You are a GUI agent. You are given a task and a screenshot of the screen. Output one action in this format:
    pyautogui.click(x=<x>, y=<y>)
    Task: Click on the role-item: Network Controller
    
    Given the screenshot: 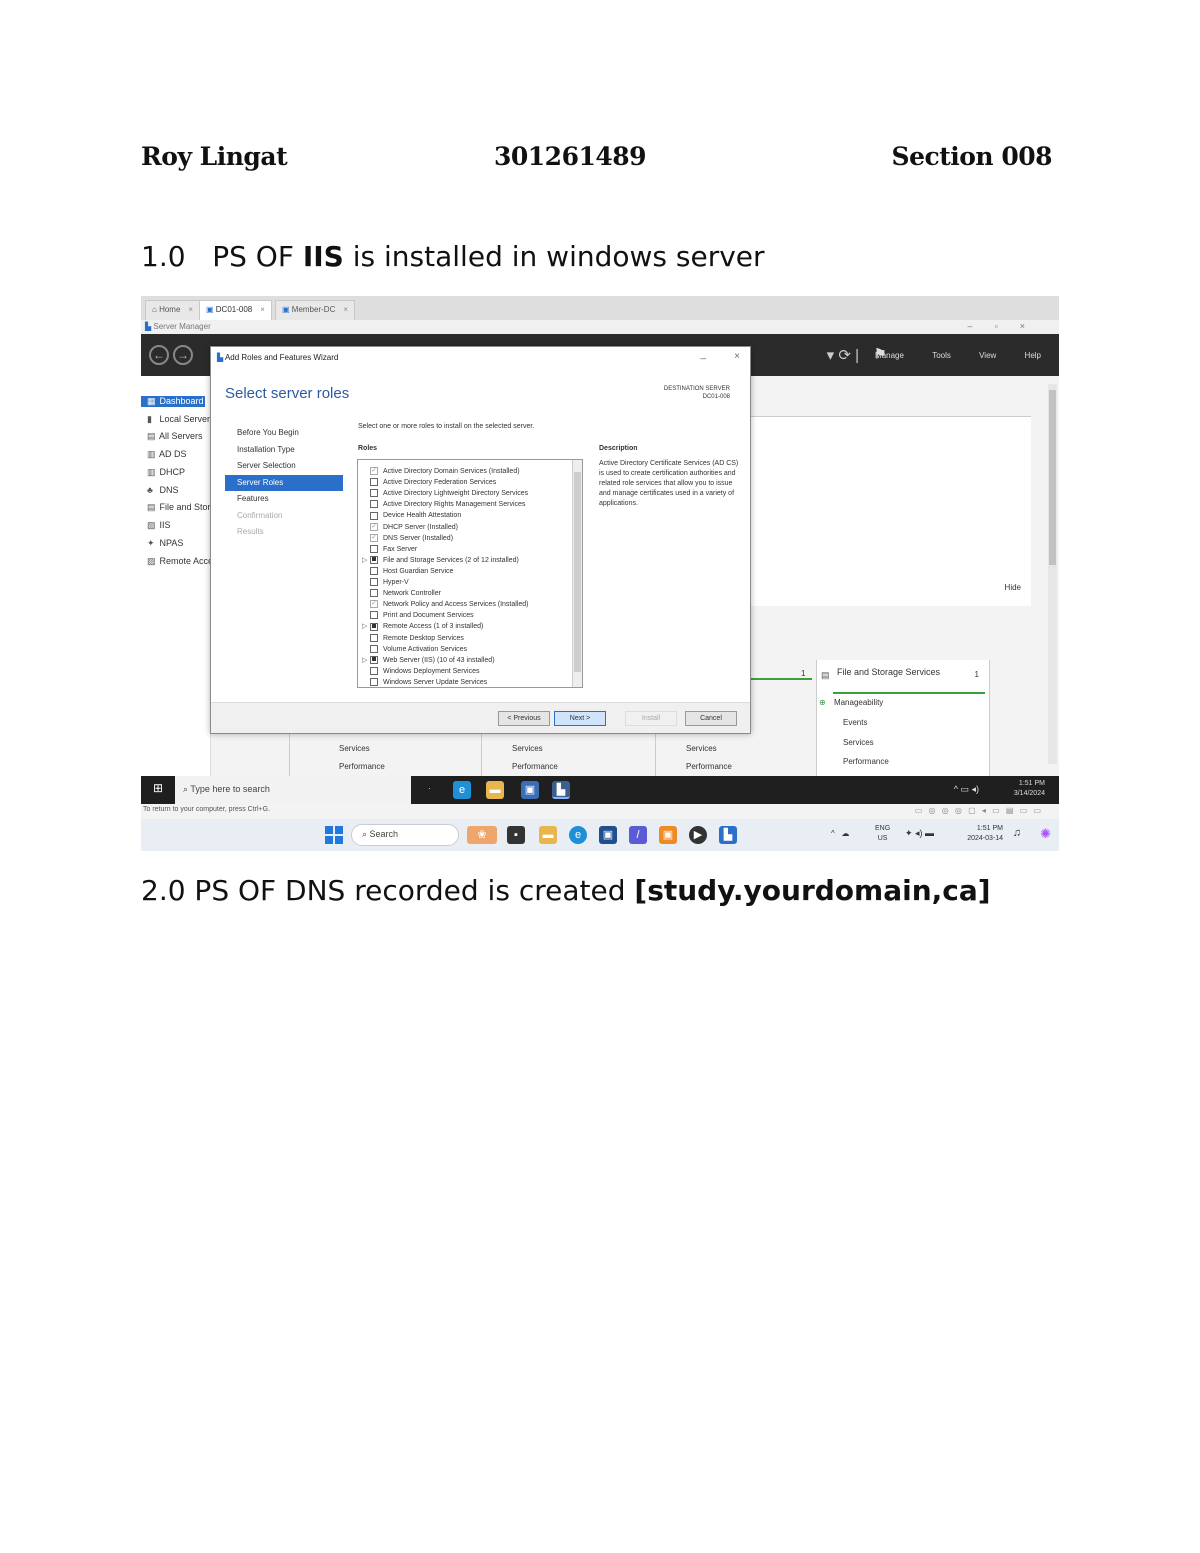 What is the action you would take?
    pyautogui.click(x=401, y=593)
    